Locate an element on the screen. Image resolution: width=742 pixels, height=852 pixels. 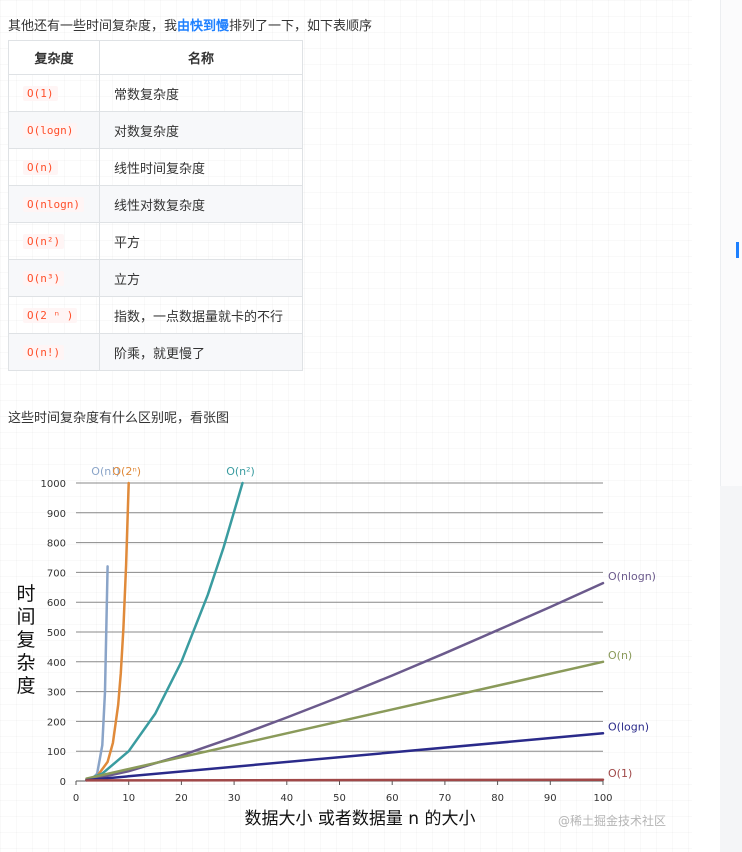
y-tick-label: 600 is located at coordinates (56, 603).